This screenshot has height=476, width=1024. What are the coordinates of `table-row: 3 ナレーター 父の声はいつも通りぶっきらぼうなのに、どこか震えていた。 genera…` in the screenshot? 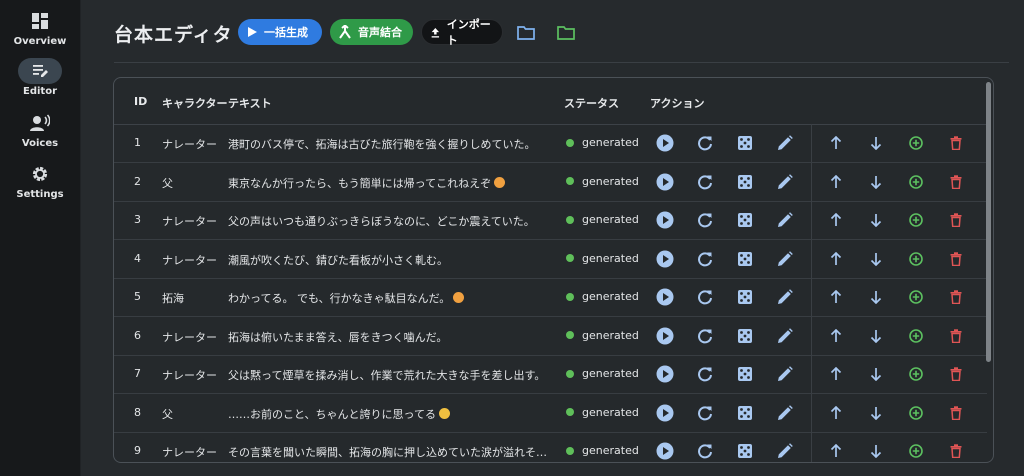 It's located at (550, 220).